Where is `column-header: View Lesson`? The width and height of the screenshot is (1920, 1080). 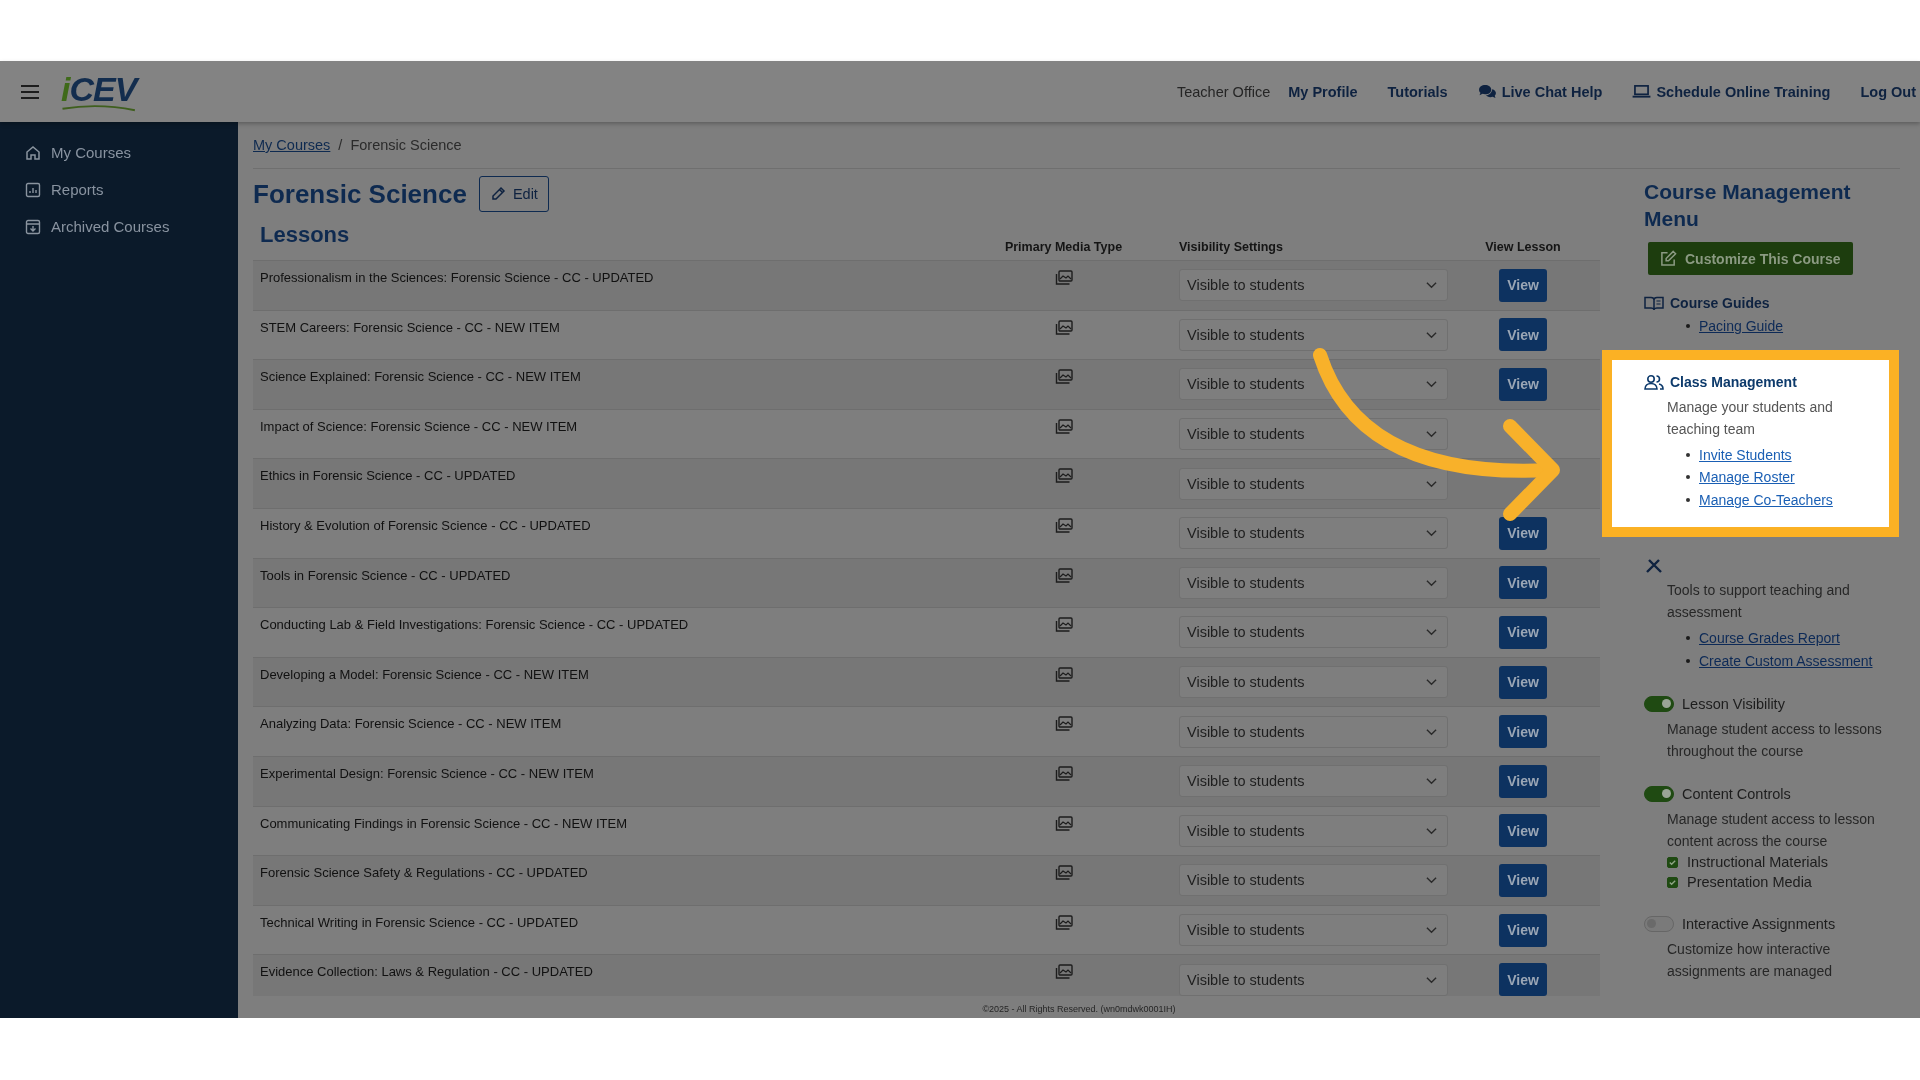 column-header: View Lesson is located at coordinates (1523, 248).